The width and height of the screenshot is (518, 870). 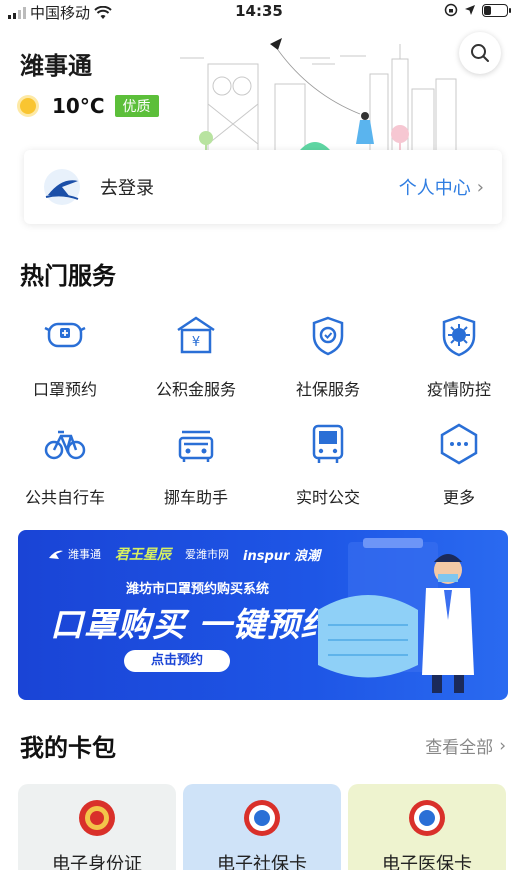 What do you see at coordinates (28, 106) in the screenshot?
I see `sun-icon` at bounding box center [28, 106].